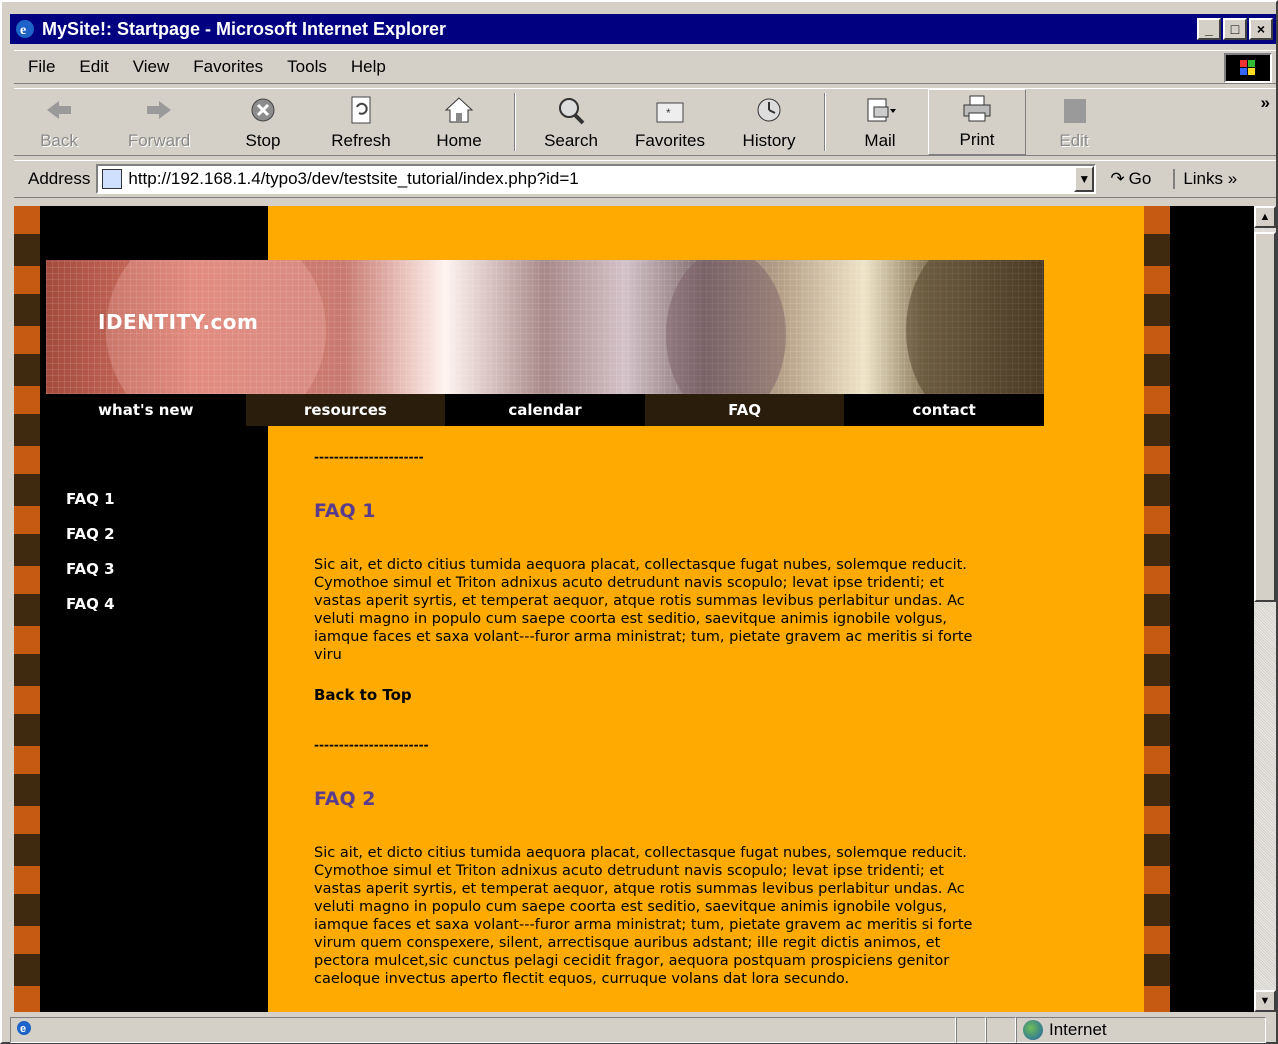  I want to click on menu-tools: Tools, so click(305, 67).